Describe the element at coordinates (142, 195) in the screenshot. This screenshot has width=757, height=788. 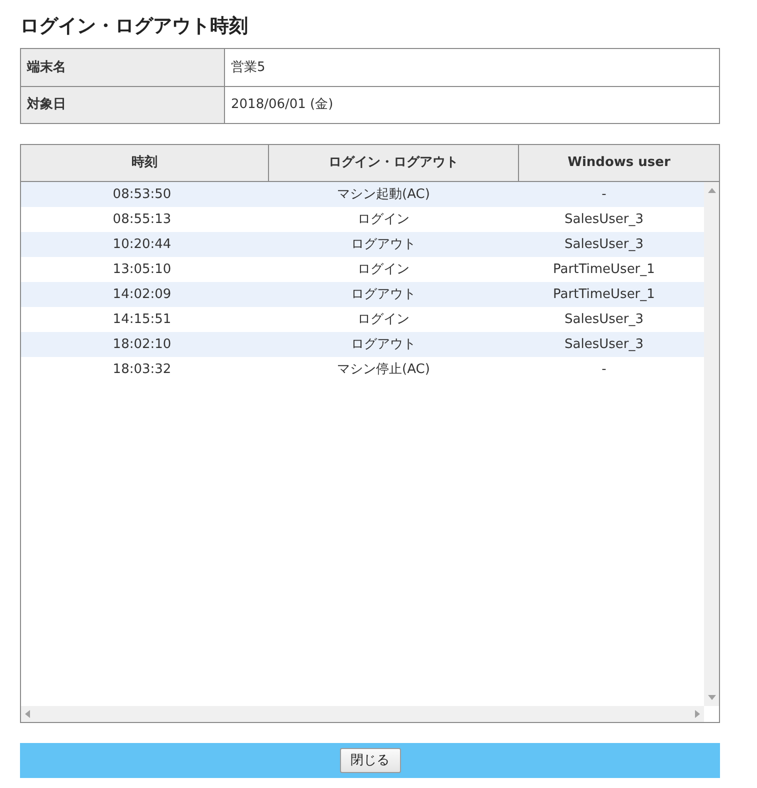
I see `table-cell-text: 08:53:50` at that location.